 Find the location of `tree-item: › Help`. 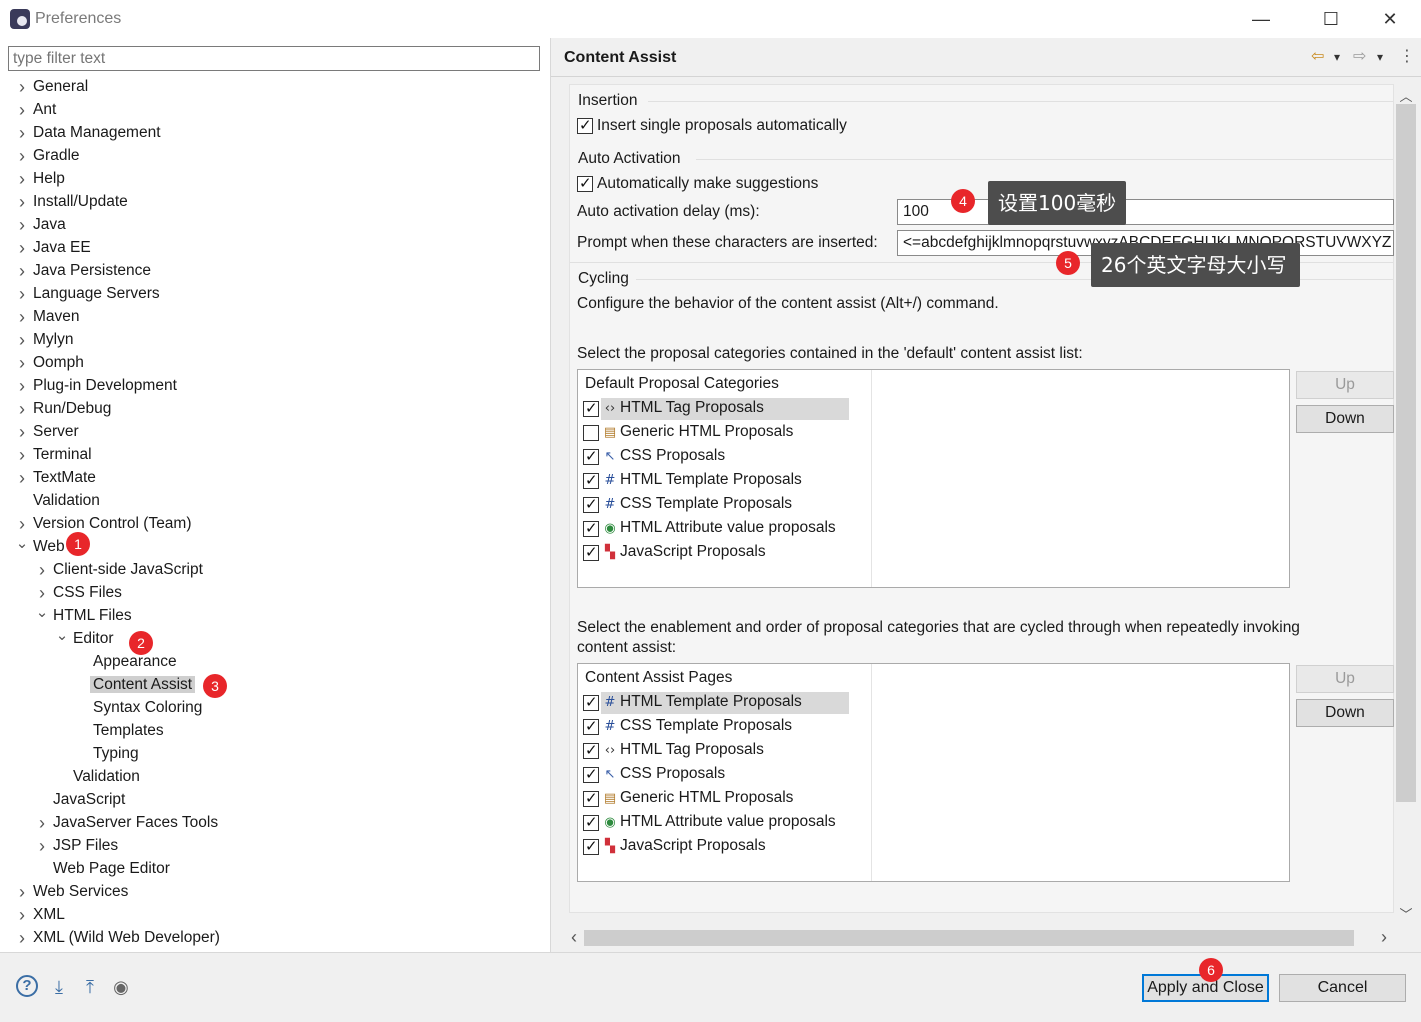

tree-item: › Help is located at coordinates (41, 179).